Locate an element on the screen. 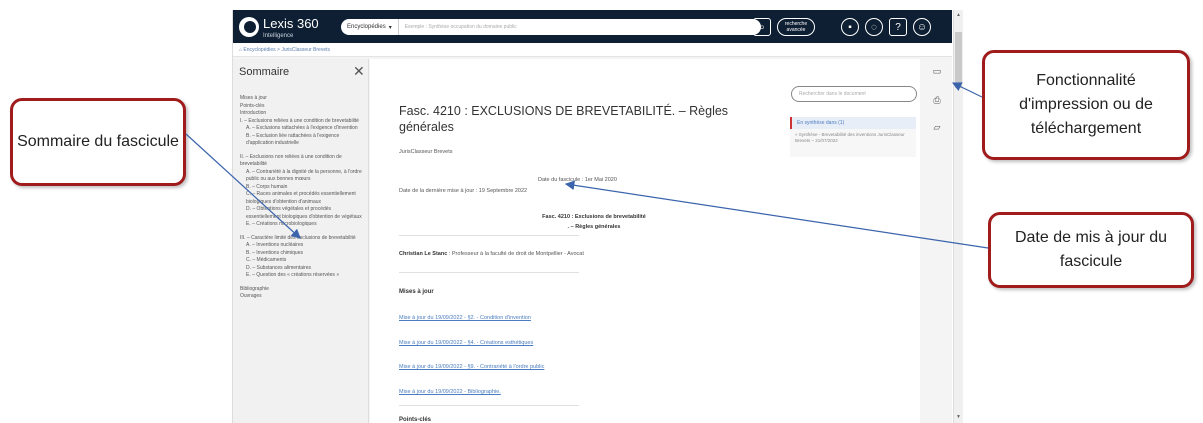 The image size is (1203, 423). sommaire-item: Bibliographie is located at coordinates (302, 290).